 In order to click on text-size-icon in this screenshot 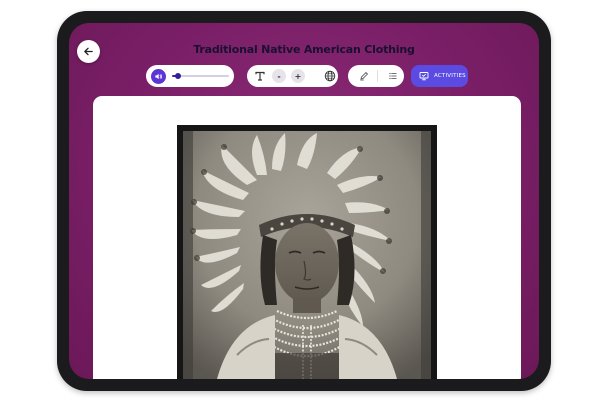, I will do `click(260, 76)`.